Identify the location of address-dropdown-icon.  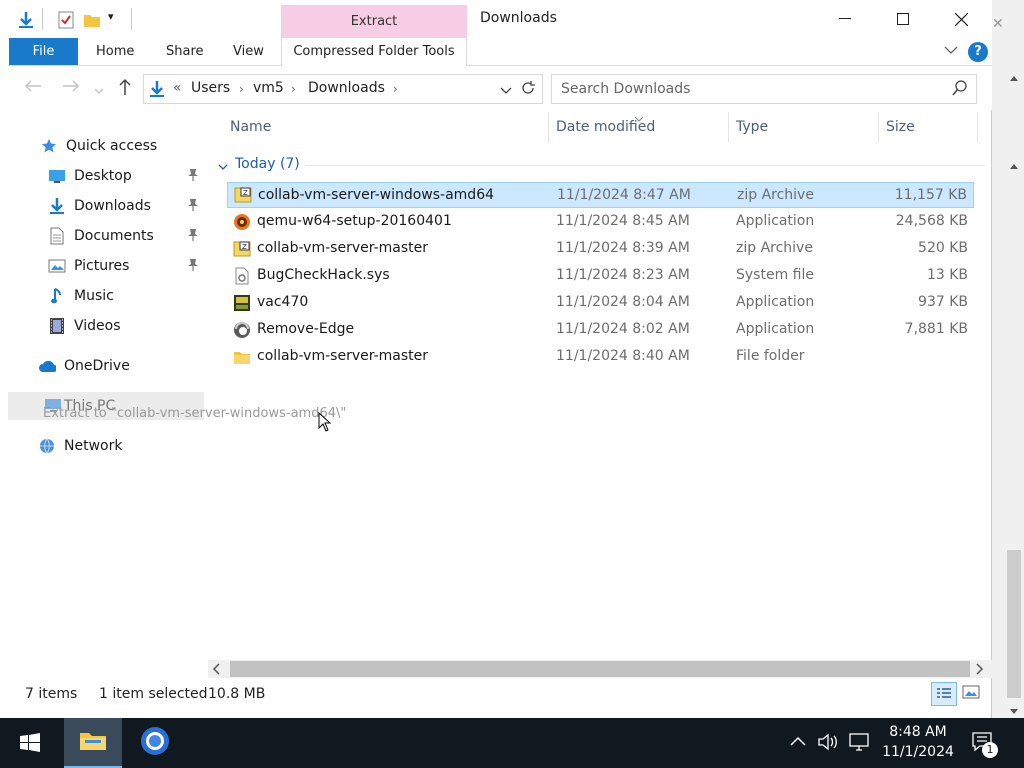
(506, 91).